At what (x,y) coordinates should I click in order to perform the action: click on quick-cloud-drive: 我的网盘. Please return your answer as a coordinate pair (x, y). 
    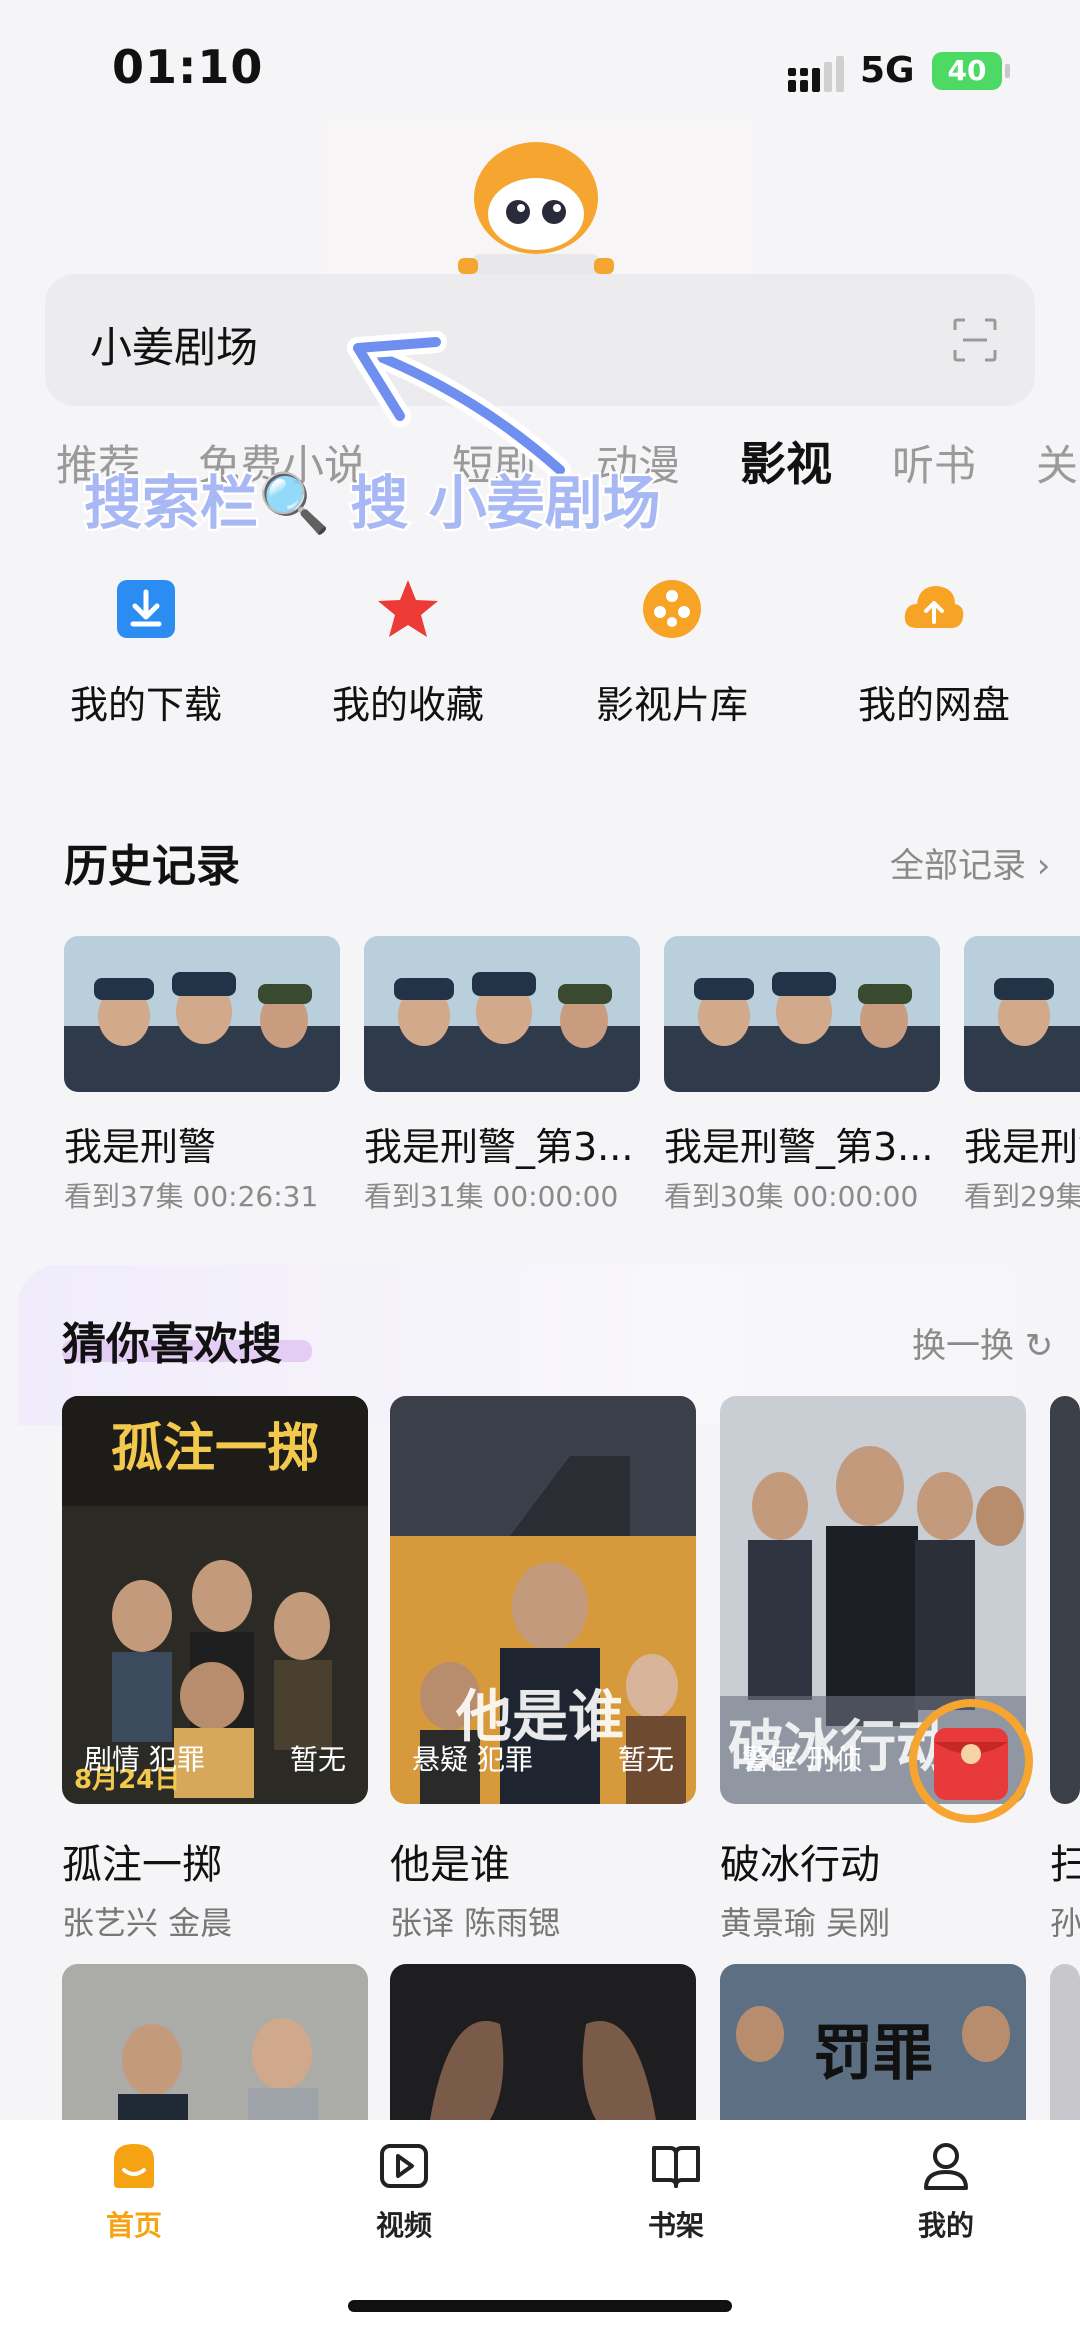
    Looking at the image, I should click on (934, 661).